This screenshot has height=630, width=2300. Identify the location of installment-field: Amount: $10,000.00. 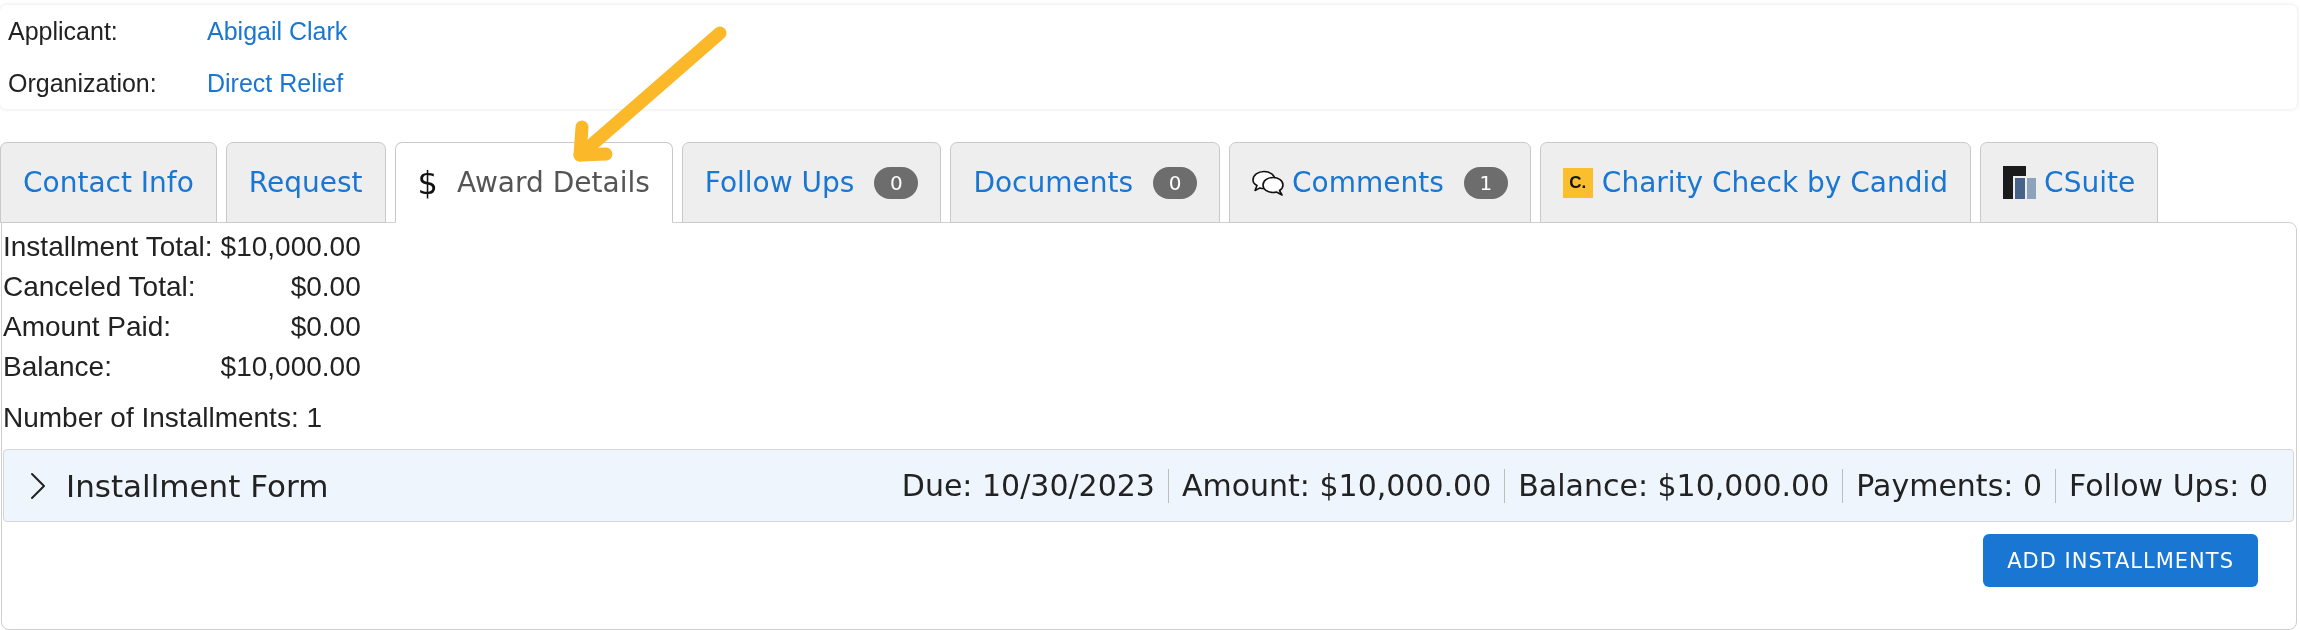
(1329, 485).